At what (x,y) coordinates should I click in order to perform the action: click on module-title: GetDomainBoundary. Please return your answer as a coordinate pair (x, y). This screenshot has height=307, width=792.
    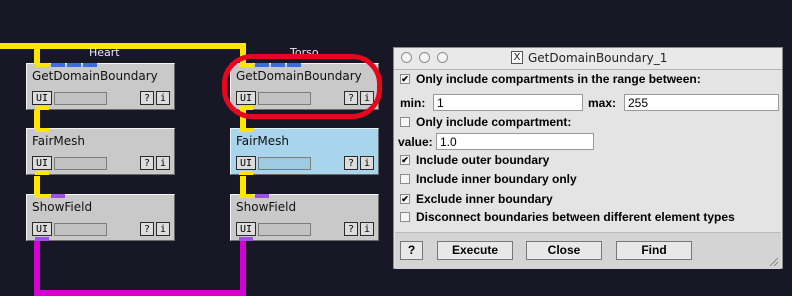
    Looking at the image, I should click on (95, 76).